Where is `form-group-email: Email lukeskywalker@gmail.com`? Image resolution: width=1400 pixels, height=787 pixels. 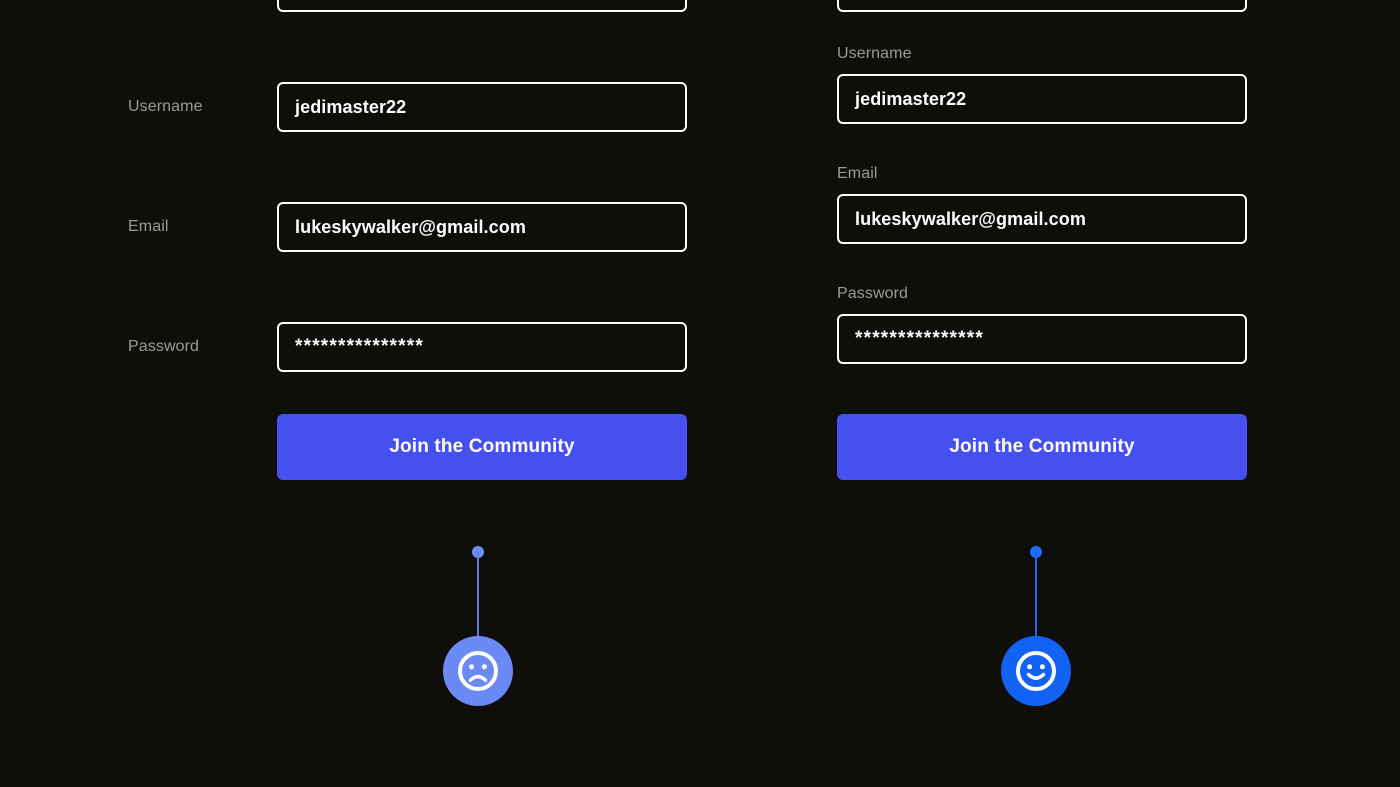
form-group-email: Email lukeskywalker@gmail.com is located at coordinates (1042, 204).